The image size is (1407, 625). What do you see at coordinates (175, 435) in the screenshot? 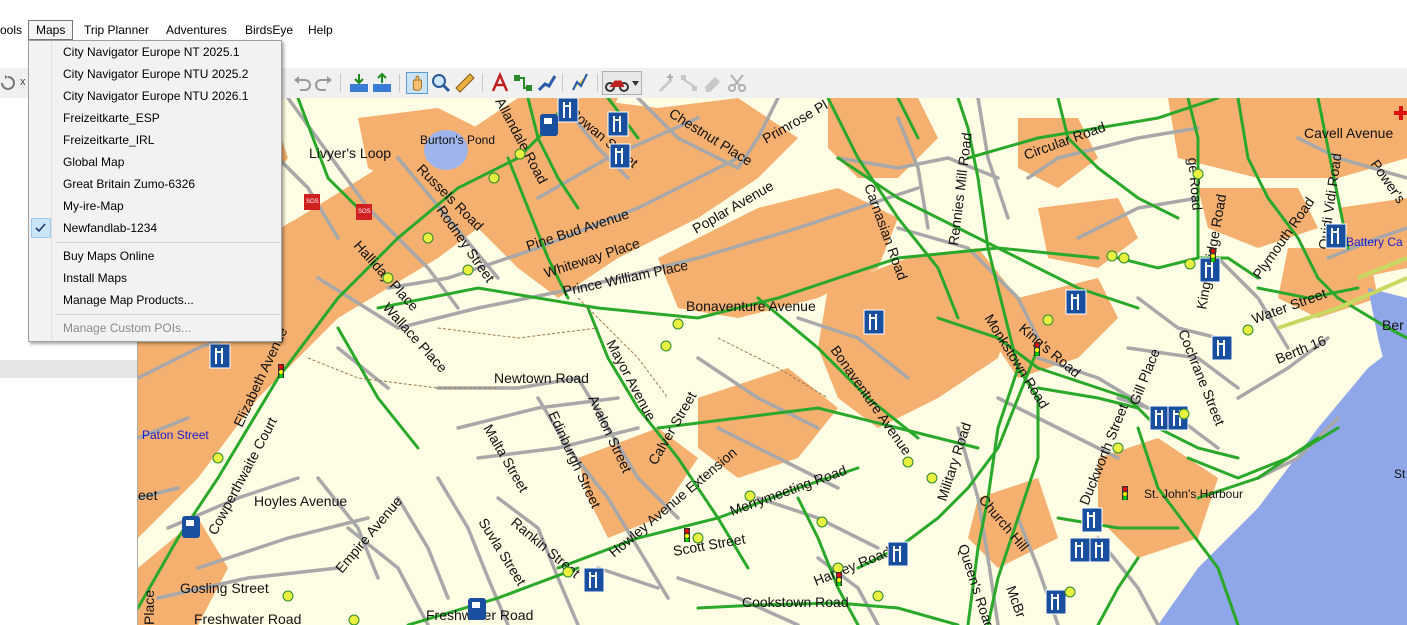
I see `label-paton-street: Paton Street` at bounding box center [175, 435].